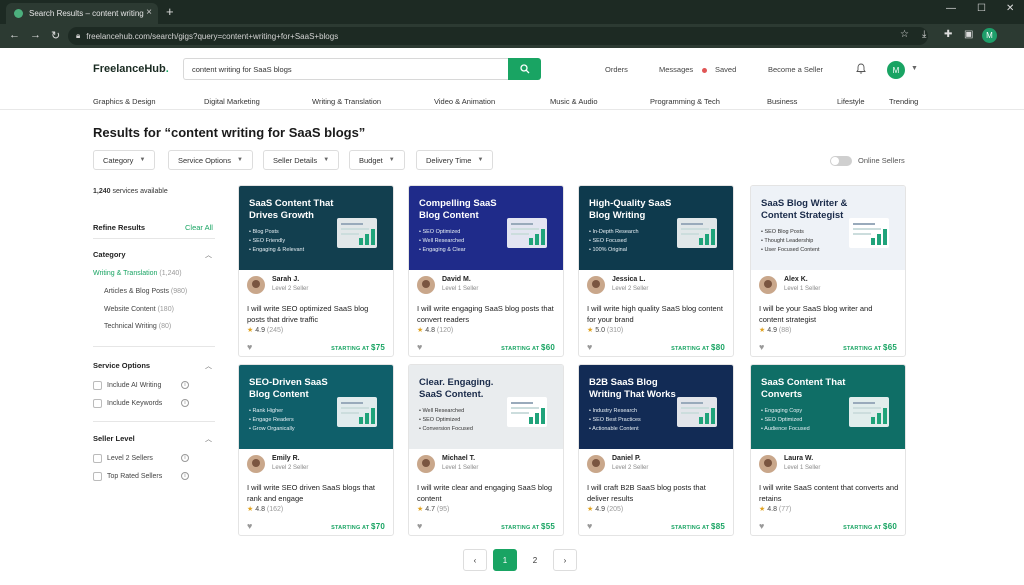 This screenshot has width=1024, height=585. Describe the element at coordinates (55, 35) in the screenshot. I see `reload-icon: ↻` at that location.